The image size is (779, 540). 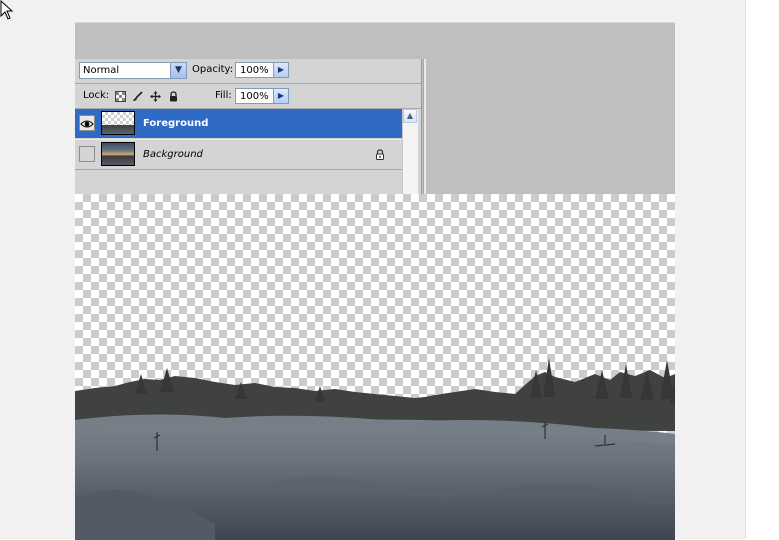 I want to click on lock-label: Lock:, so click(x=96, y=95).